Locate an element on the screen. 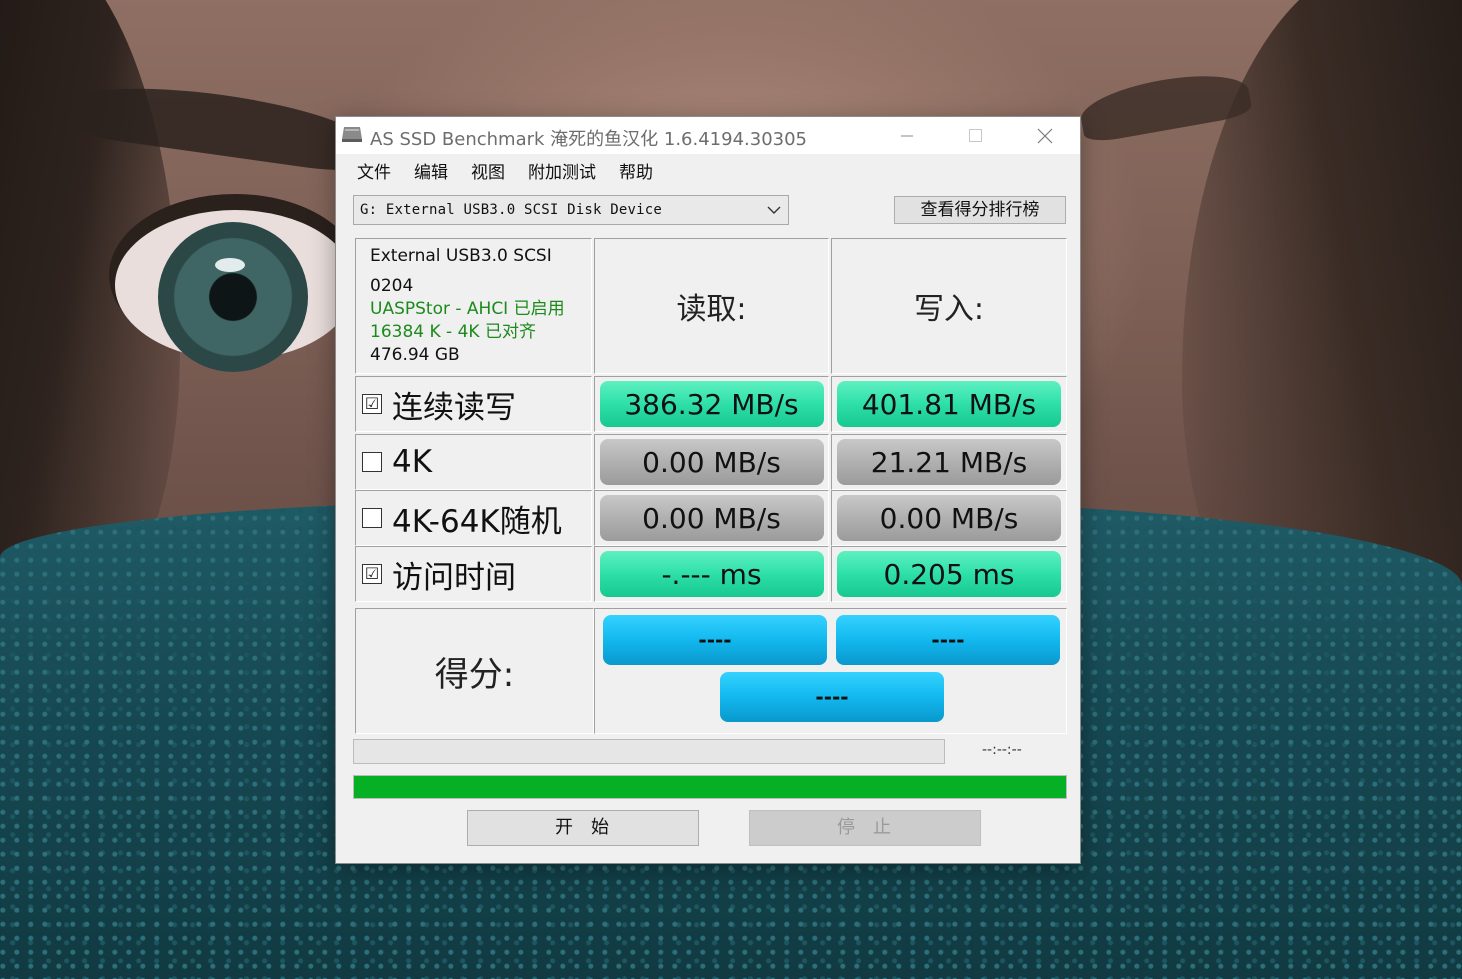  close-icon is located at coordinates (1045, 135).